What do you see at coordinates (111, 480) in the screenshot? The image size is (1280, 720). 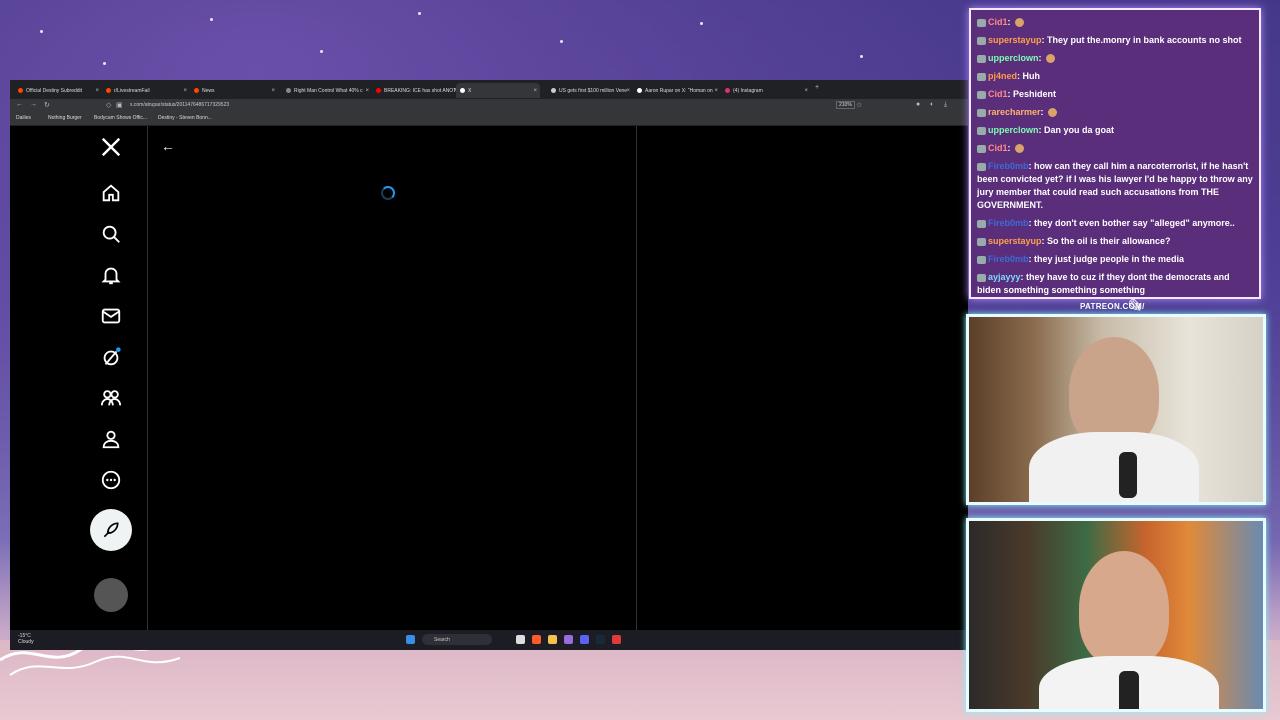 I see `more-icon` at bounding box center [111, 480].